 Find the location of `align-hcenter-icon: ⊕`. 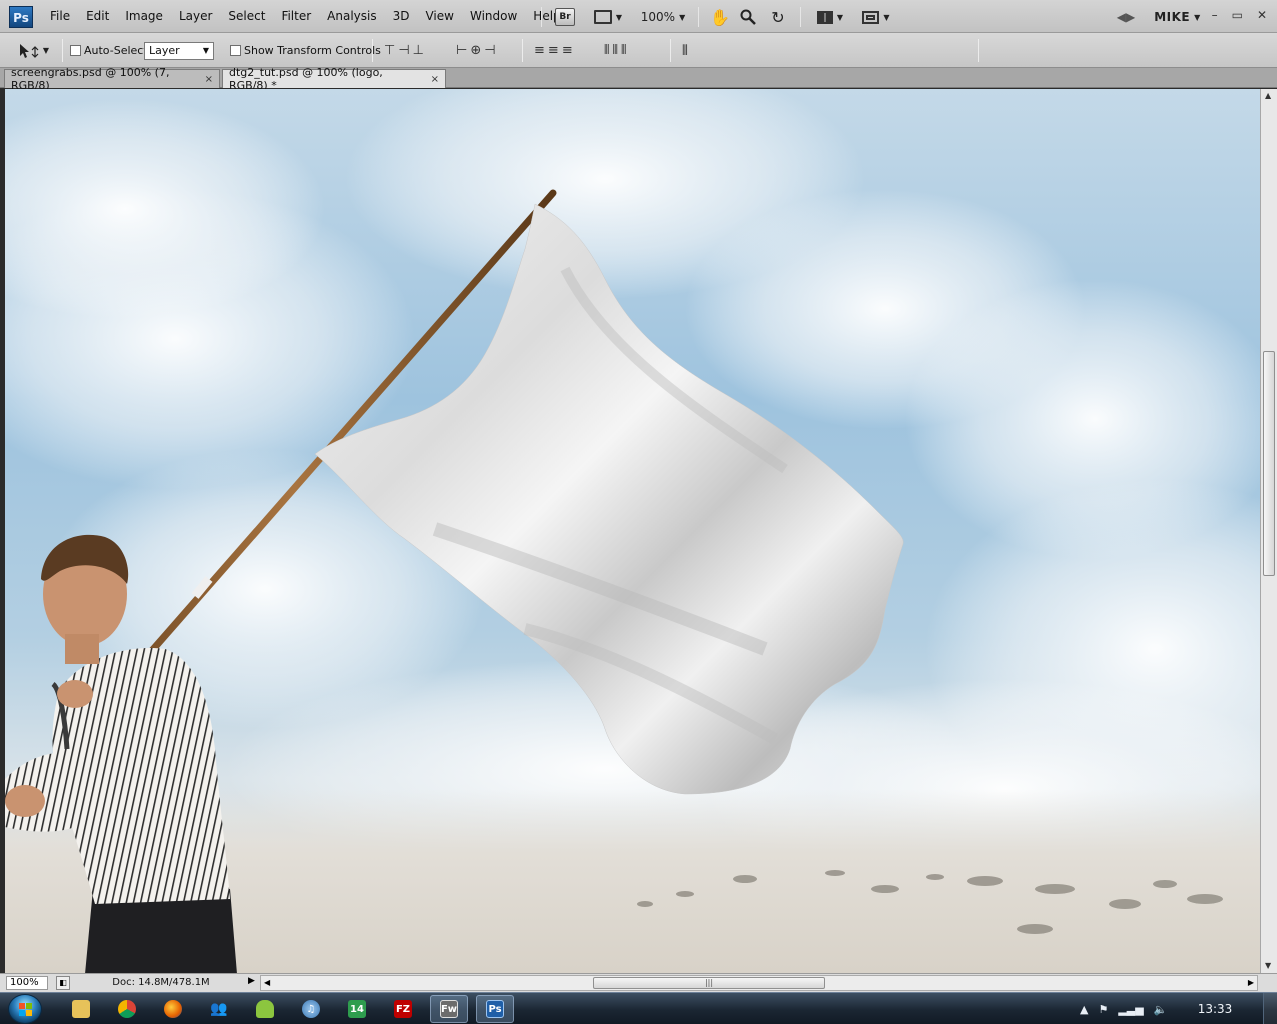

align-hcenter-icon: ⊕ is located at coordinates (475, 50).